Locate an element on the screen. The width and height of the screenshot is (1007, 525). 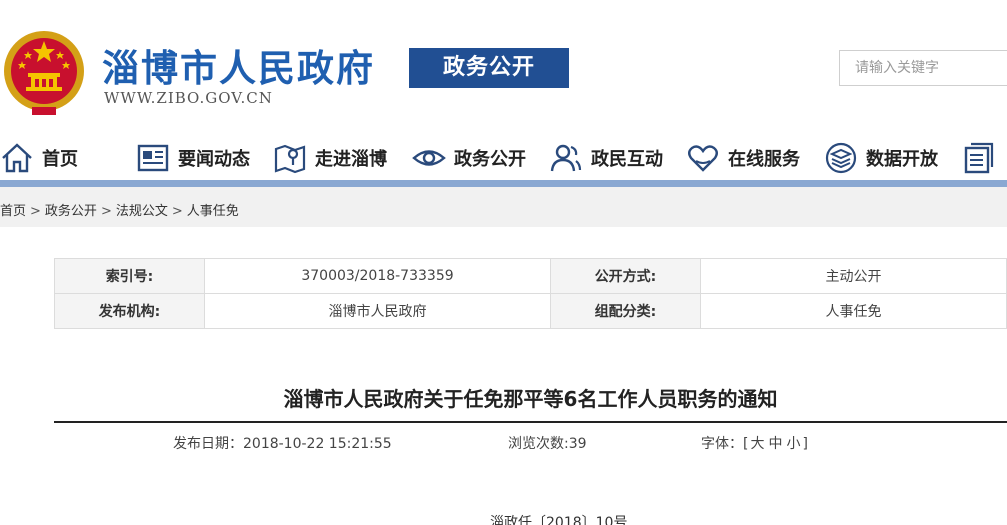
font-size-control: 字体：[大中小] is located at coordinates (754, 443).